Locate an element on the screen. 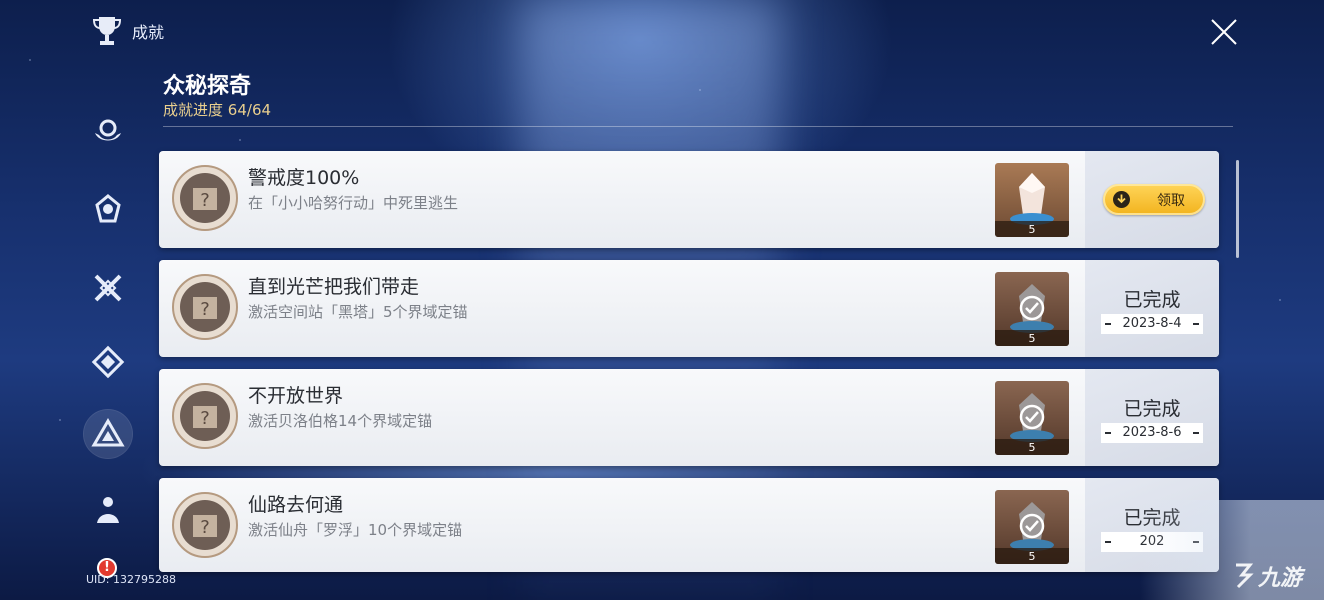  claim-label: 领取 is located at coordinates (1171, 201).